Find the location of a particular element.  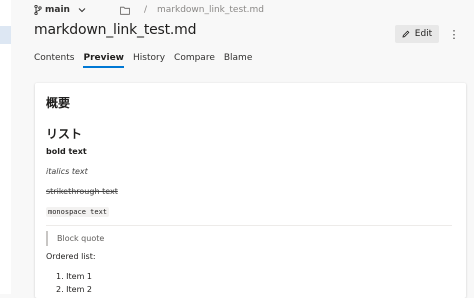

more-actions-button: ⋮ is located at coordinates (454, 34).